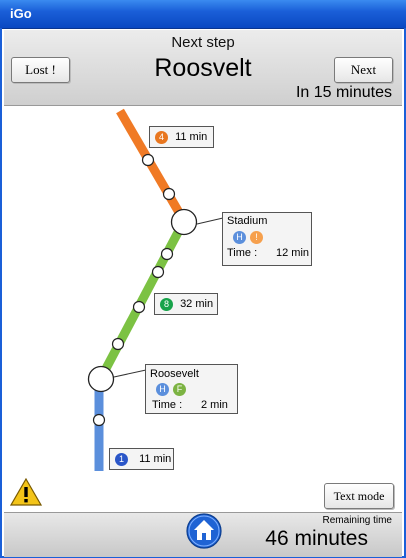 Image resolution: width=406 pixels, height=558 pixels. Describe the element at coordinates (101, 379) in the screenshot. I see `station-roosevelt-marker` at that location.